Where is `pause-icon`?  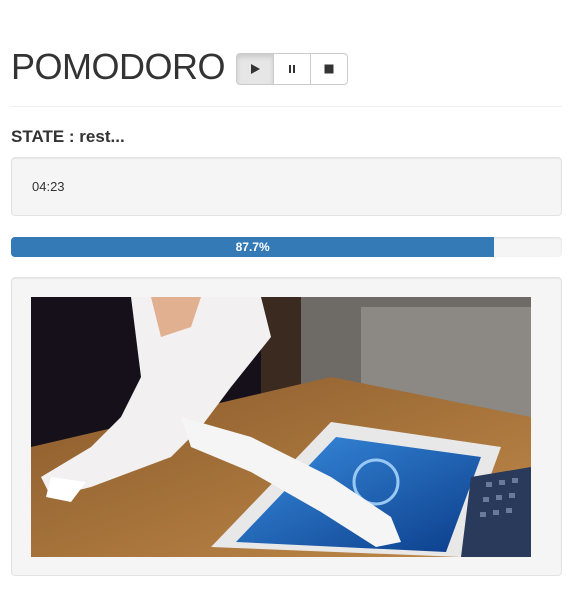 pause-icon is located at coordinates (292, 69).